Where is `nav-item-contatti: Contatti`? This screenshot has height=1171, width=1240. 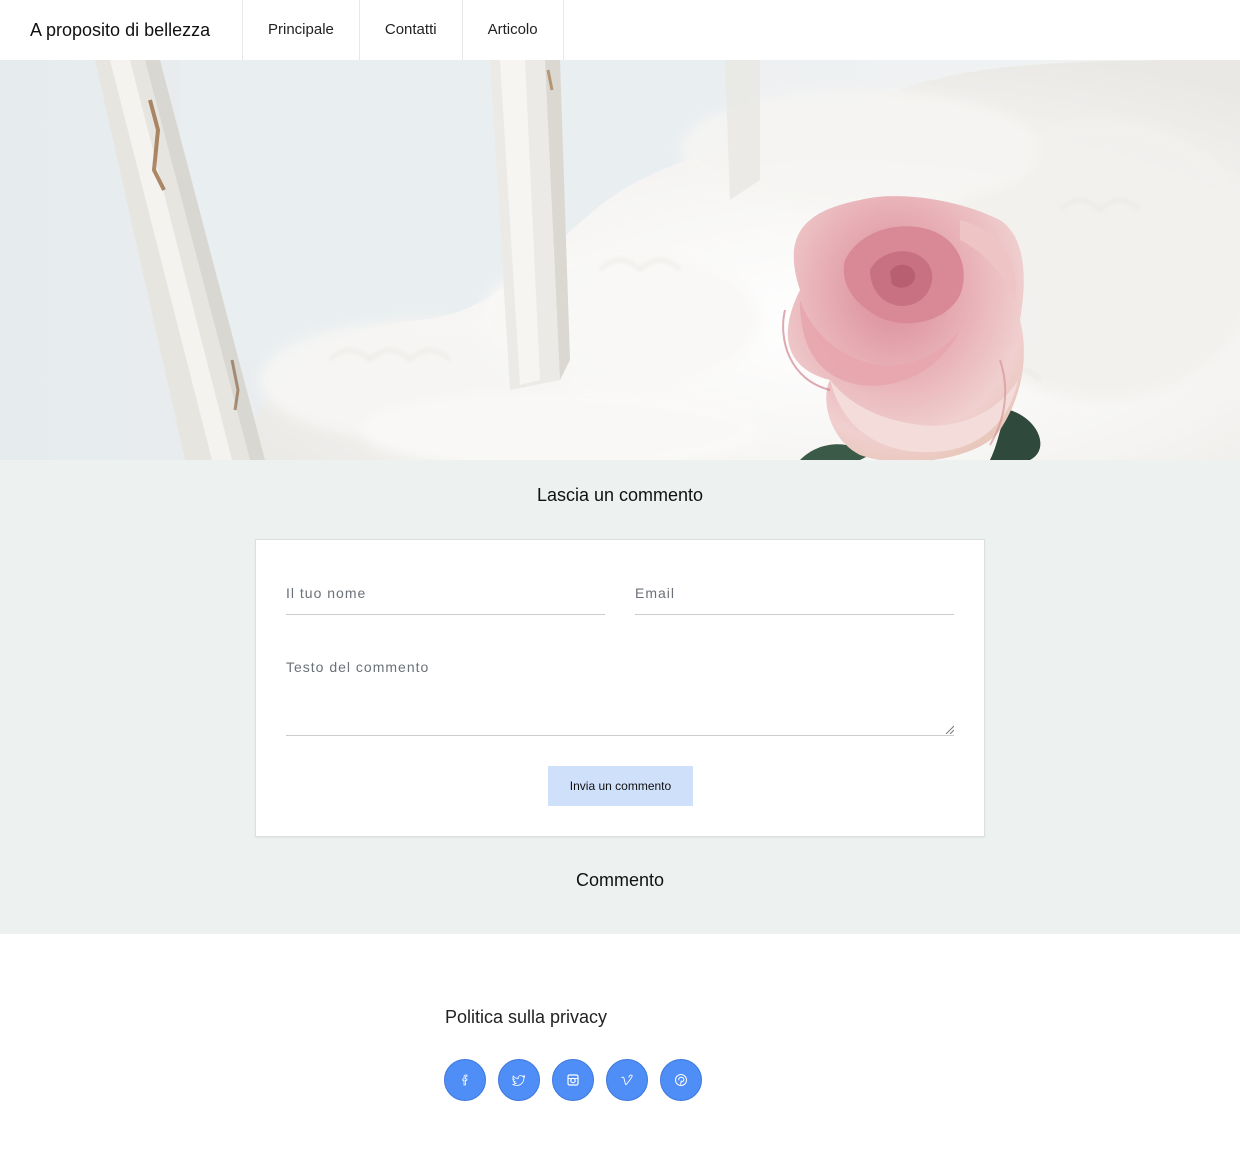
nav-item-contatti: Contatti is located at coordinates (411, 30).